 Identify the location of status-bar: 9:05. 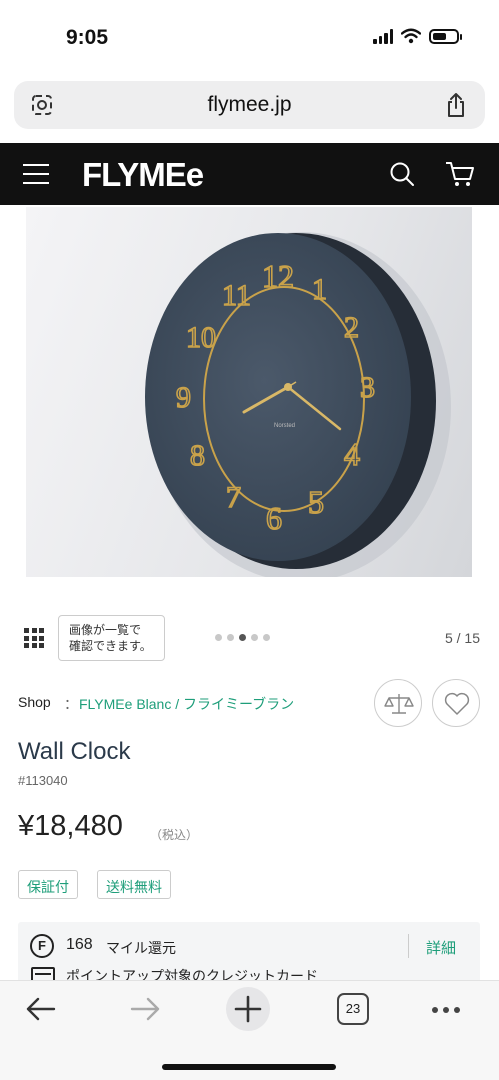
(249, 35).